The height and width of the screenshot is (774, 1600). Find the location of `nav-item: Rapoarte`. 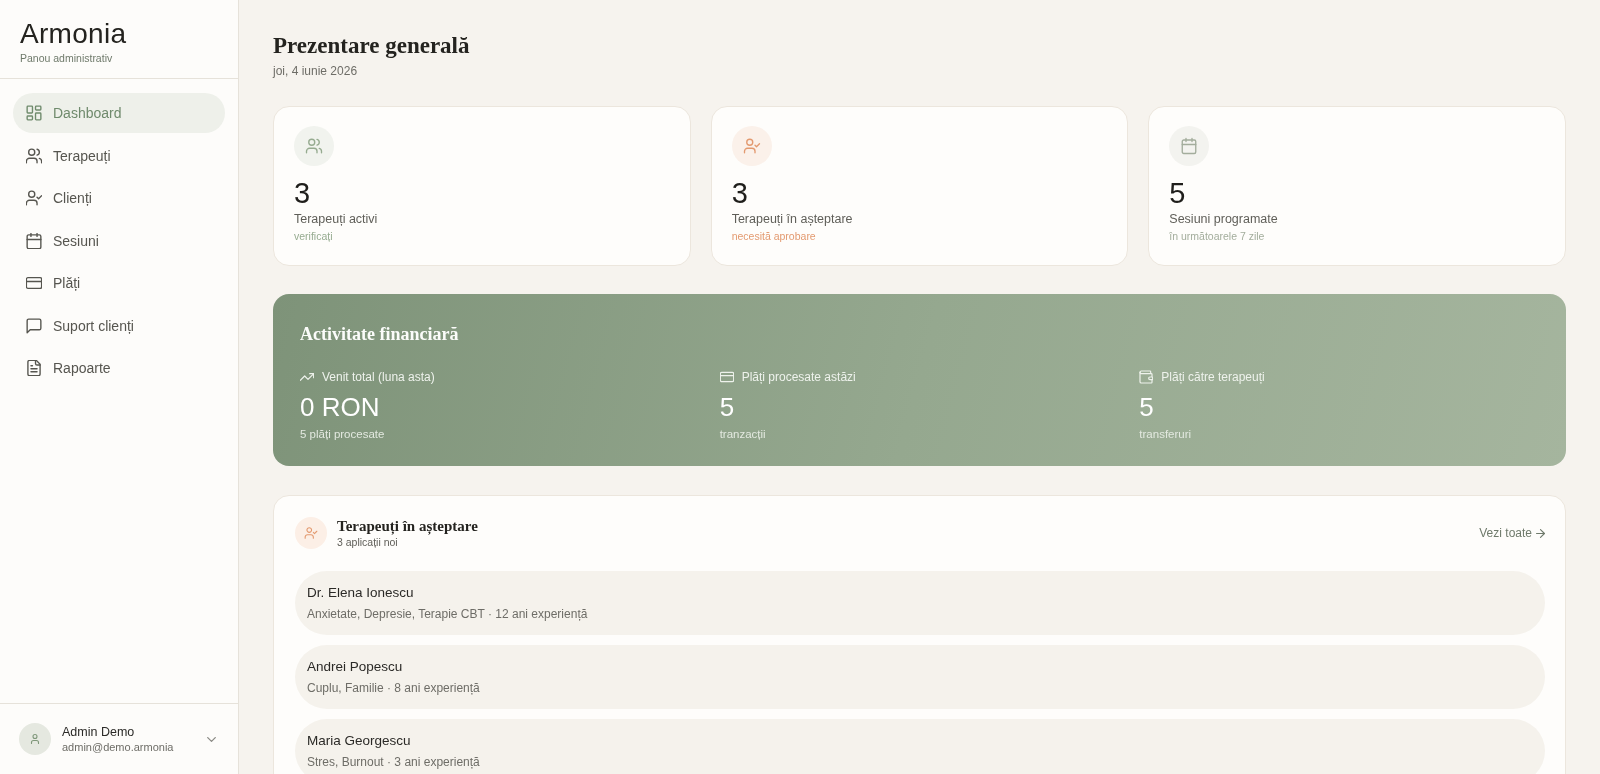

nav-item: Rapoarte is located at coordinates (119, 368).